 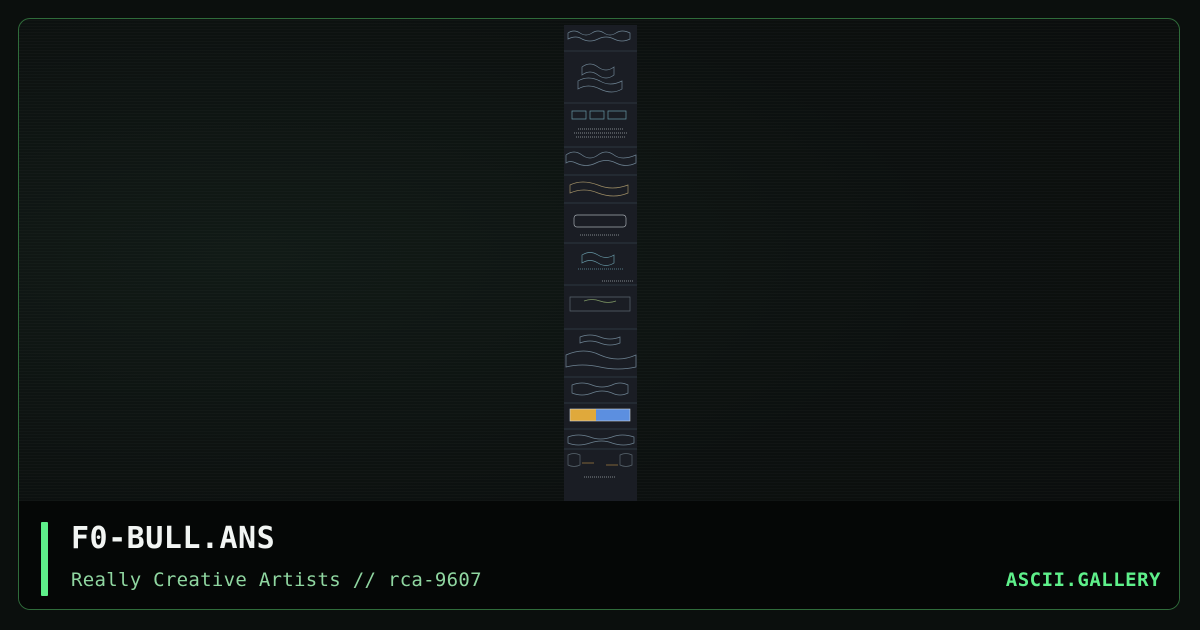 What do you see at coordinates (276, 580) in the screenshot?
I see `artwork-credit: Really Creative Artists // rca-9607` at bounding box center [276, 580].